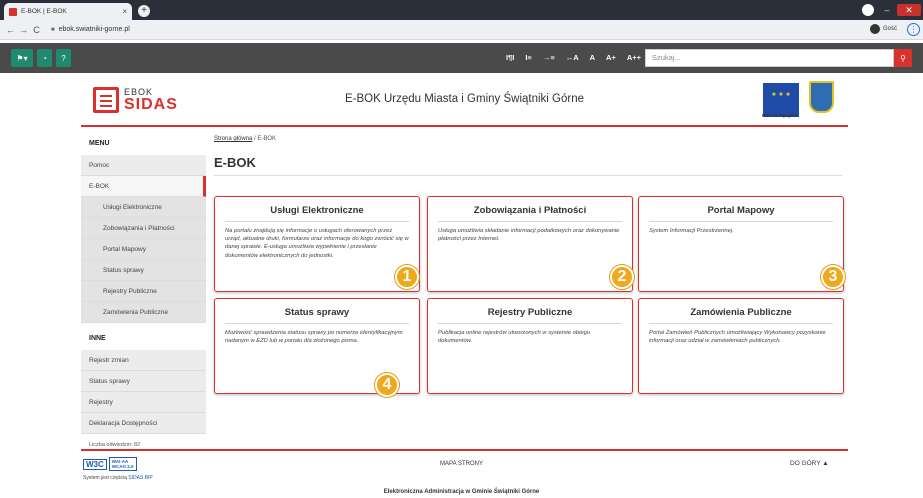 The width and height of the screenshot is (923, 498). What do you see at coordinates (143, 312) in the screenshot?
I see `sidebar-item-zamowienia-publiczne: Zamówienia Publiczne` at bounding box center [143, 312].